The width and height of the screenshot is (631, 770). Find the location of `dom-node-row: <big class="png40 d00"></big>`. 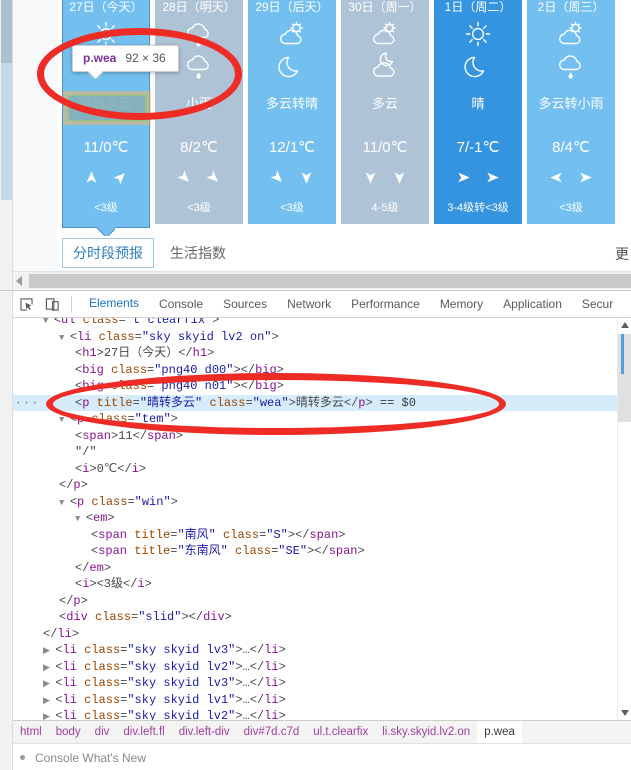

dom-node-row: <big class="png40 d00"></big> is located at coordinates (322, 370).